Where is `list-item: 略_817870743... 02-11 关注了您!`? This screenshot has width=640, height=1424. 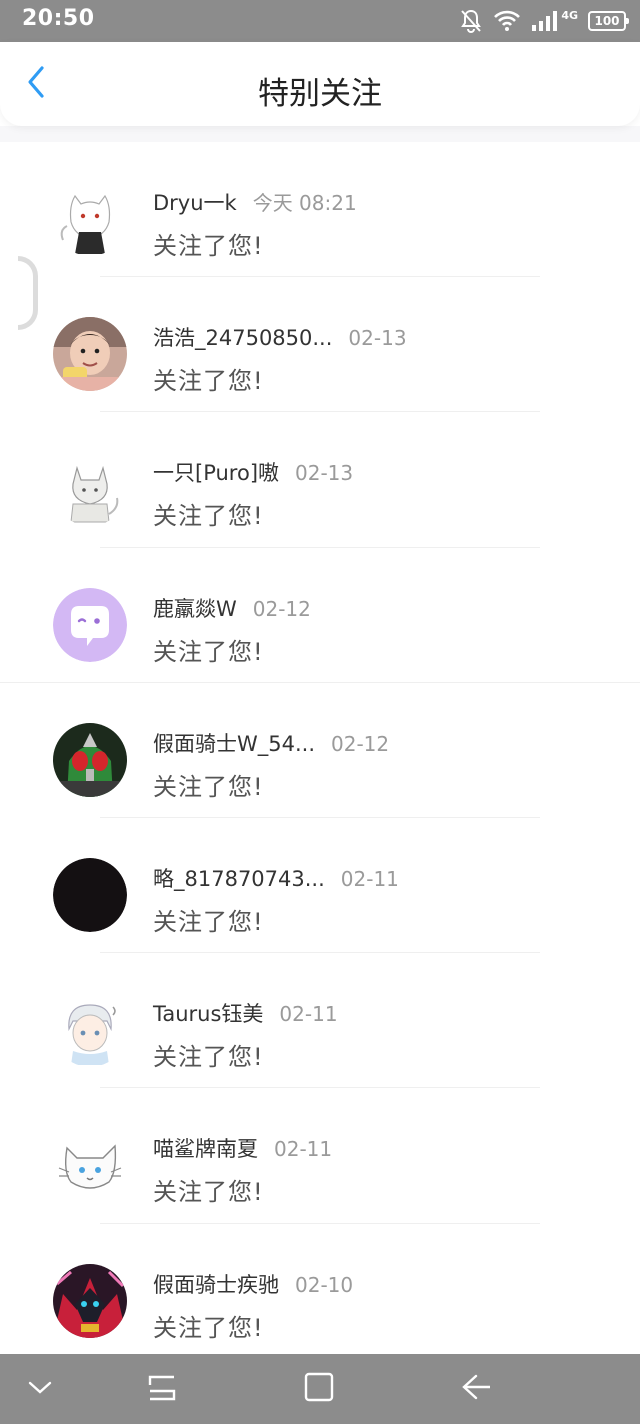 list-item: 略_817870743... 02-11 关注了您! is located at coordinates (320, 886).